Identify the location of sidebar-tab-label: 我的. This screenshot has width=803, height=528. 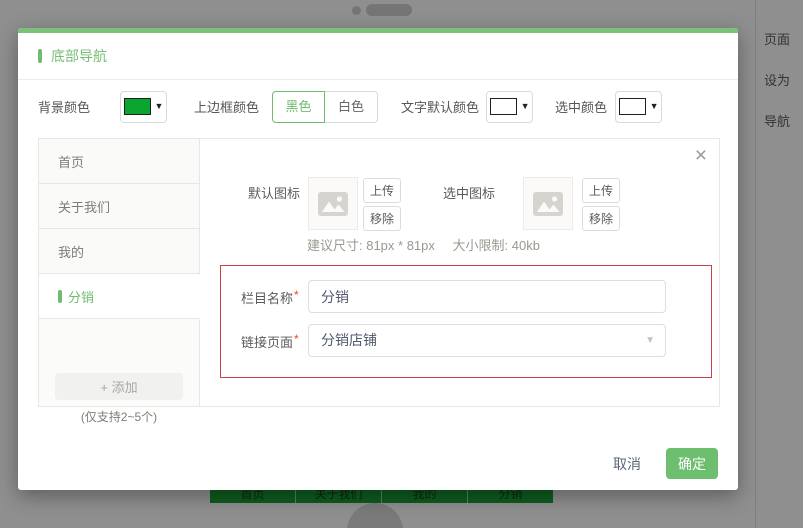
(71, 252).